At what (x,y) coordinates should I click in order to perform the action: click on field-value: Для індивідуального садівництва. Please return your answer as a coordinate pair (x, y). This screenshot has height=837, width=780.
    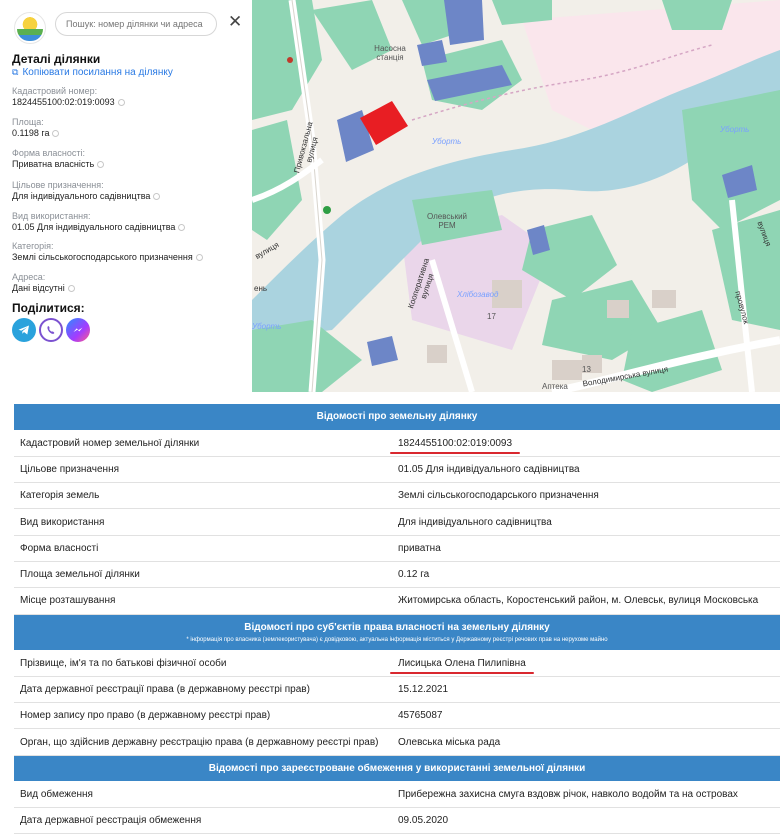
    Looking at the image, I should click on (86, 196).